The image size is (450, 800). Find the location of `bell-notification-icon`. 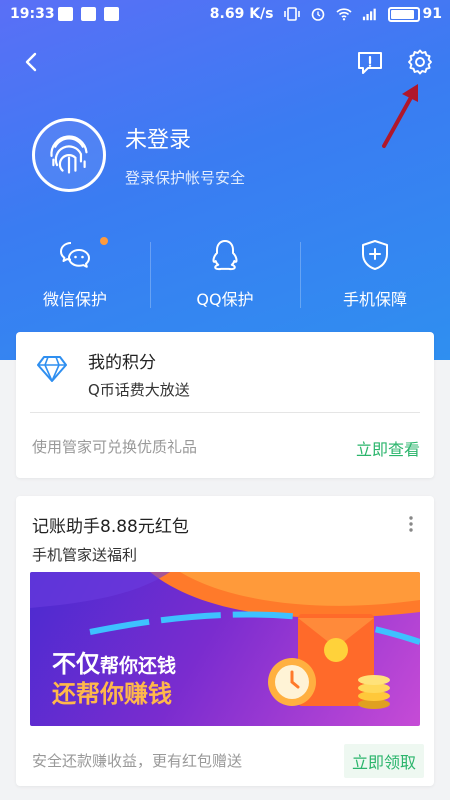

bell-notification-icon is located at coordinates (111, 14).